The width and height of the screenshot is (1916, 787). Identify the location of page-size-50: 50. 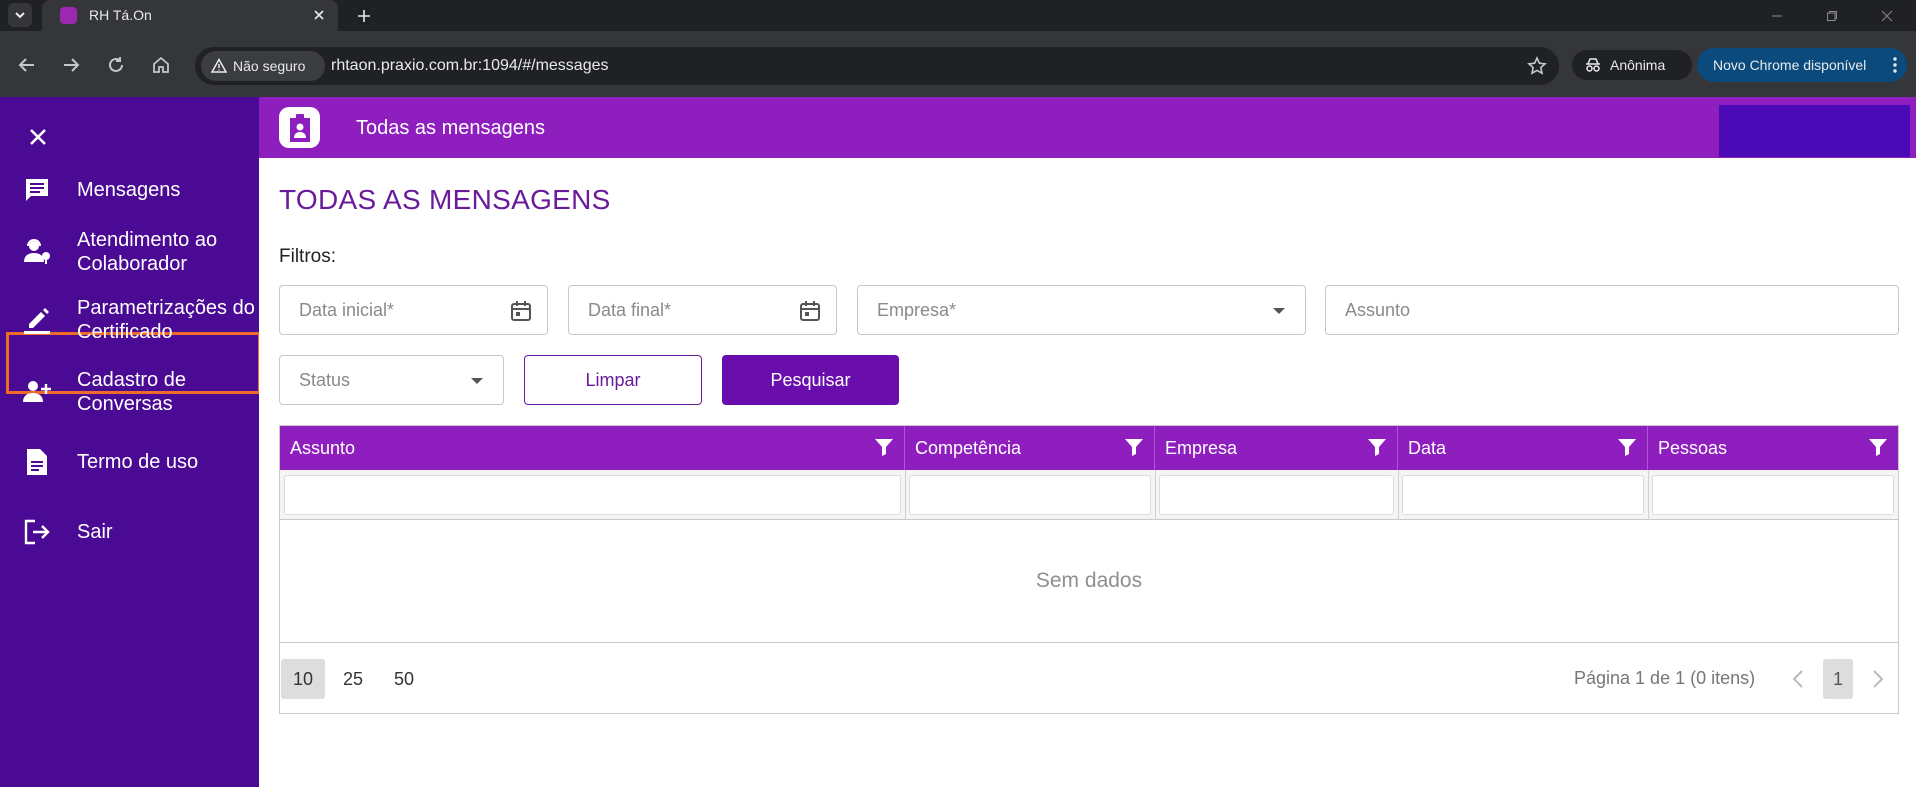
(404, 679).